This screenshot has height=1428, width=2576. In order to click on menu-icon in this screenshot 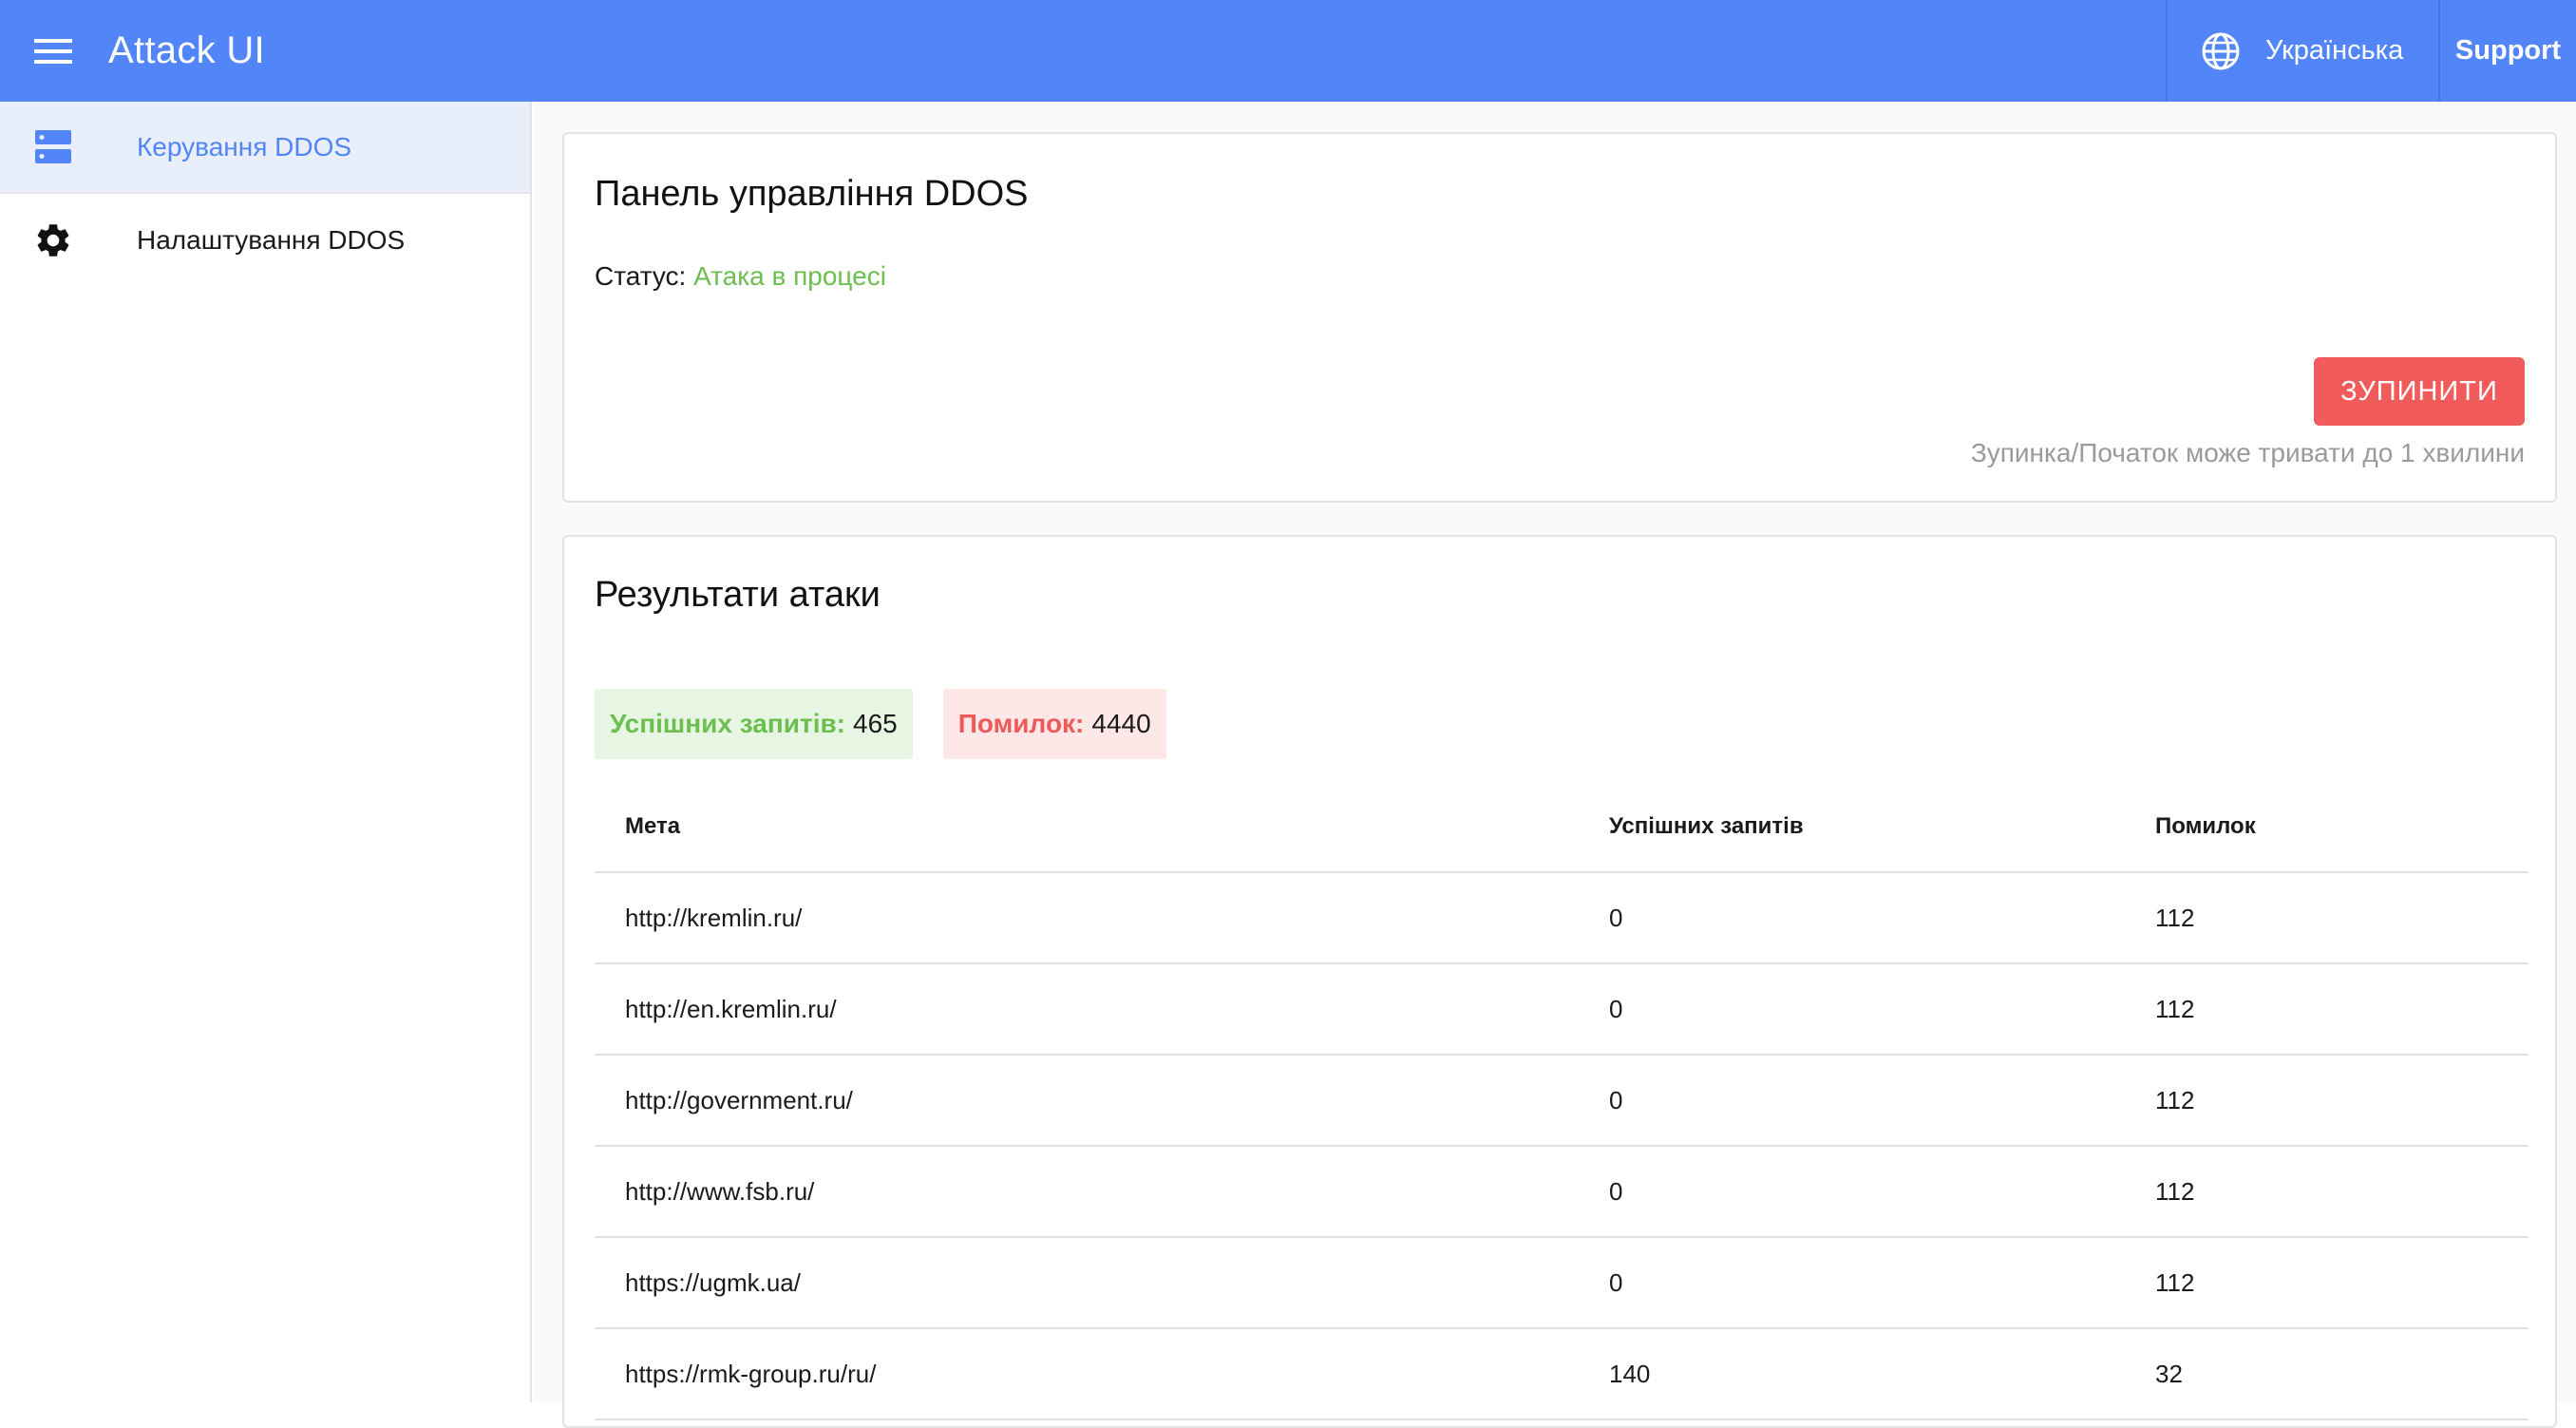, I will do `click(53, 51)`.